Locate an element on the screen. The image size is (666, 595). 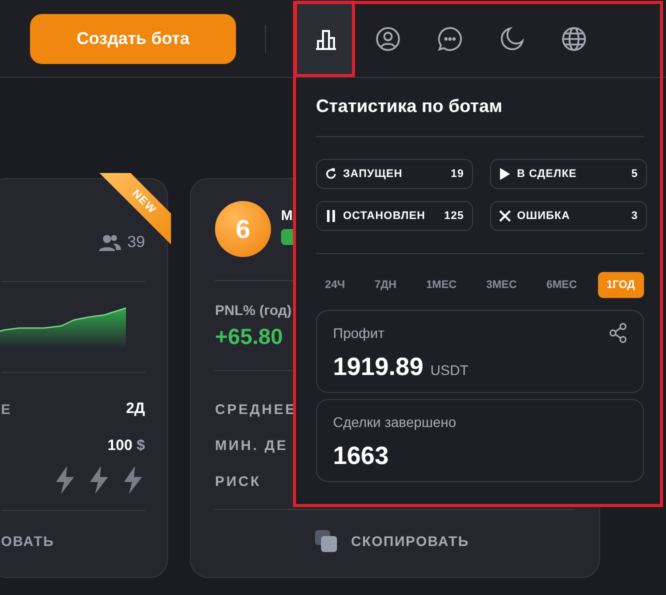
status-chip: ОСТАНОВЛЕН 125 is located at coordinates (394, 216).